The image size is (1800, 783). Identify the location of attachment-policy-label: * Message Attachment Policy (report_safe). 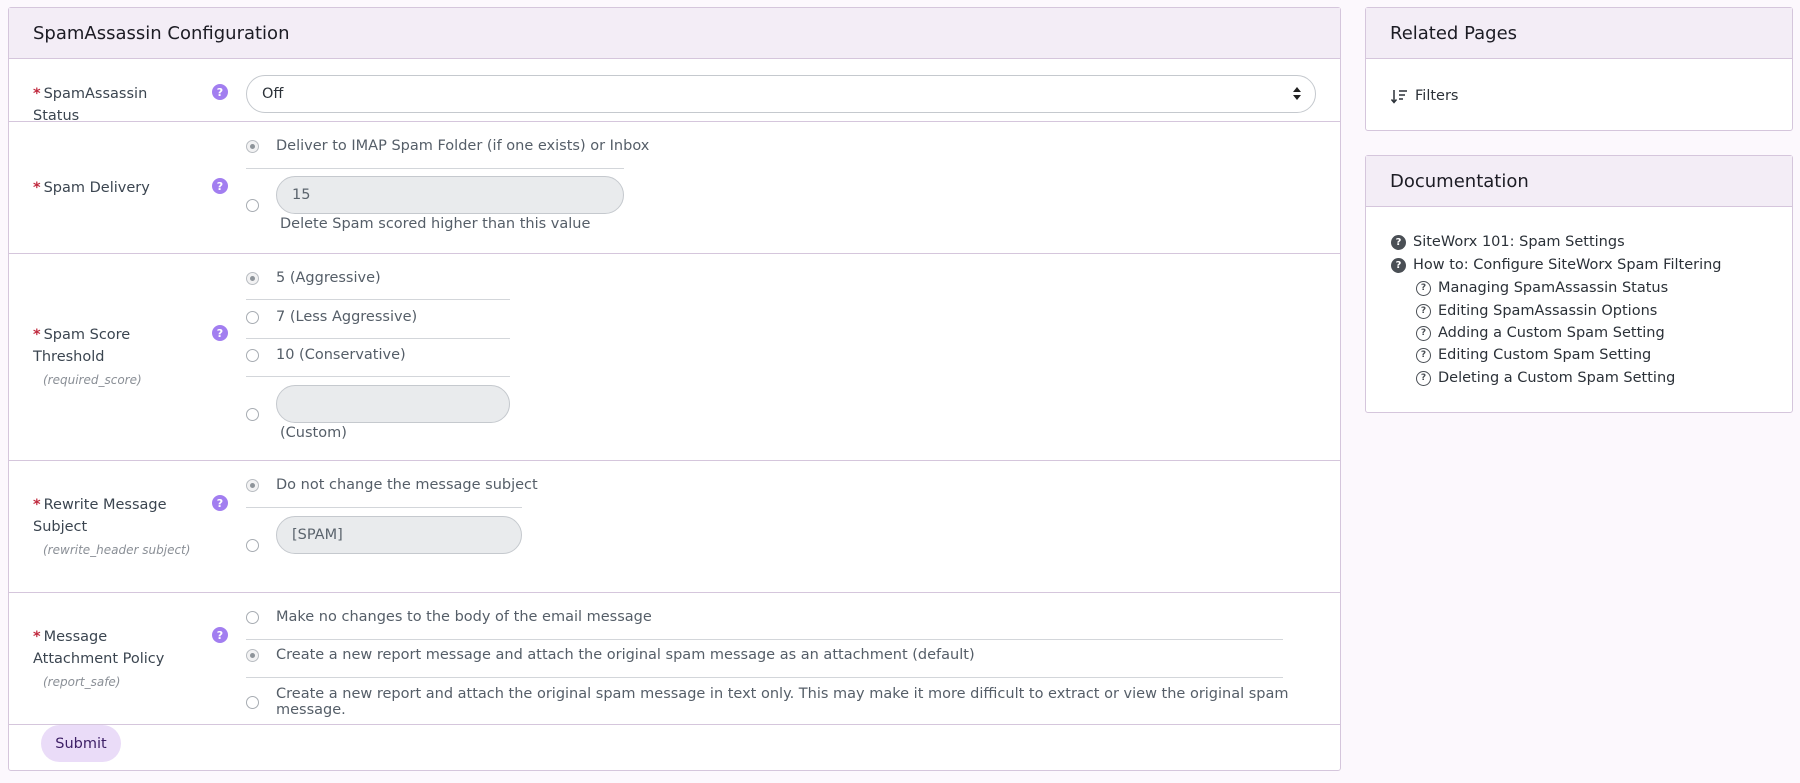
(113, 658).